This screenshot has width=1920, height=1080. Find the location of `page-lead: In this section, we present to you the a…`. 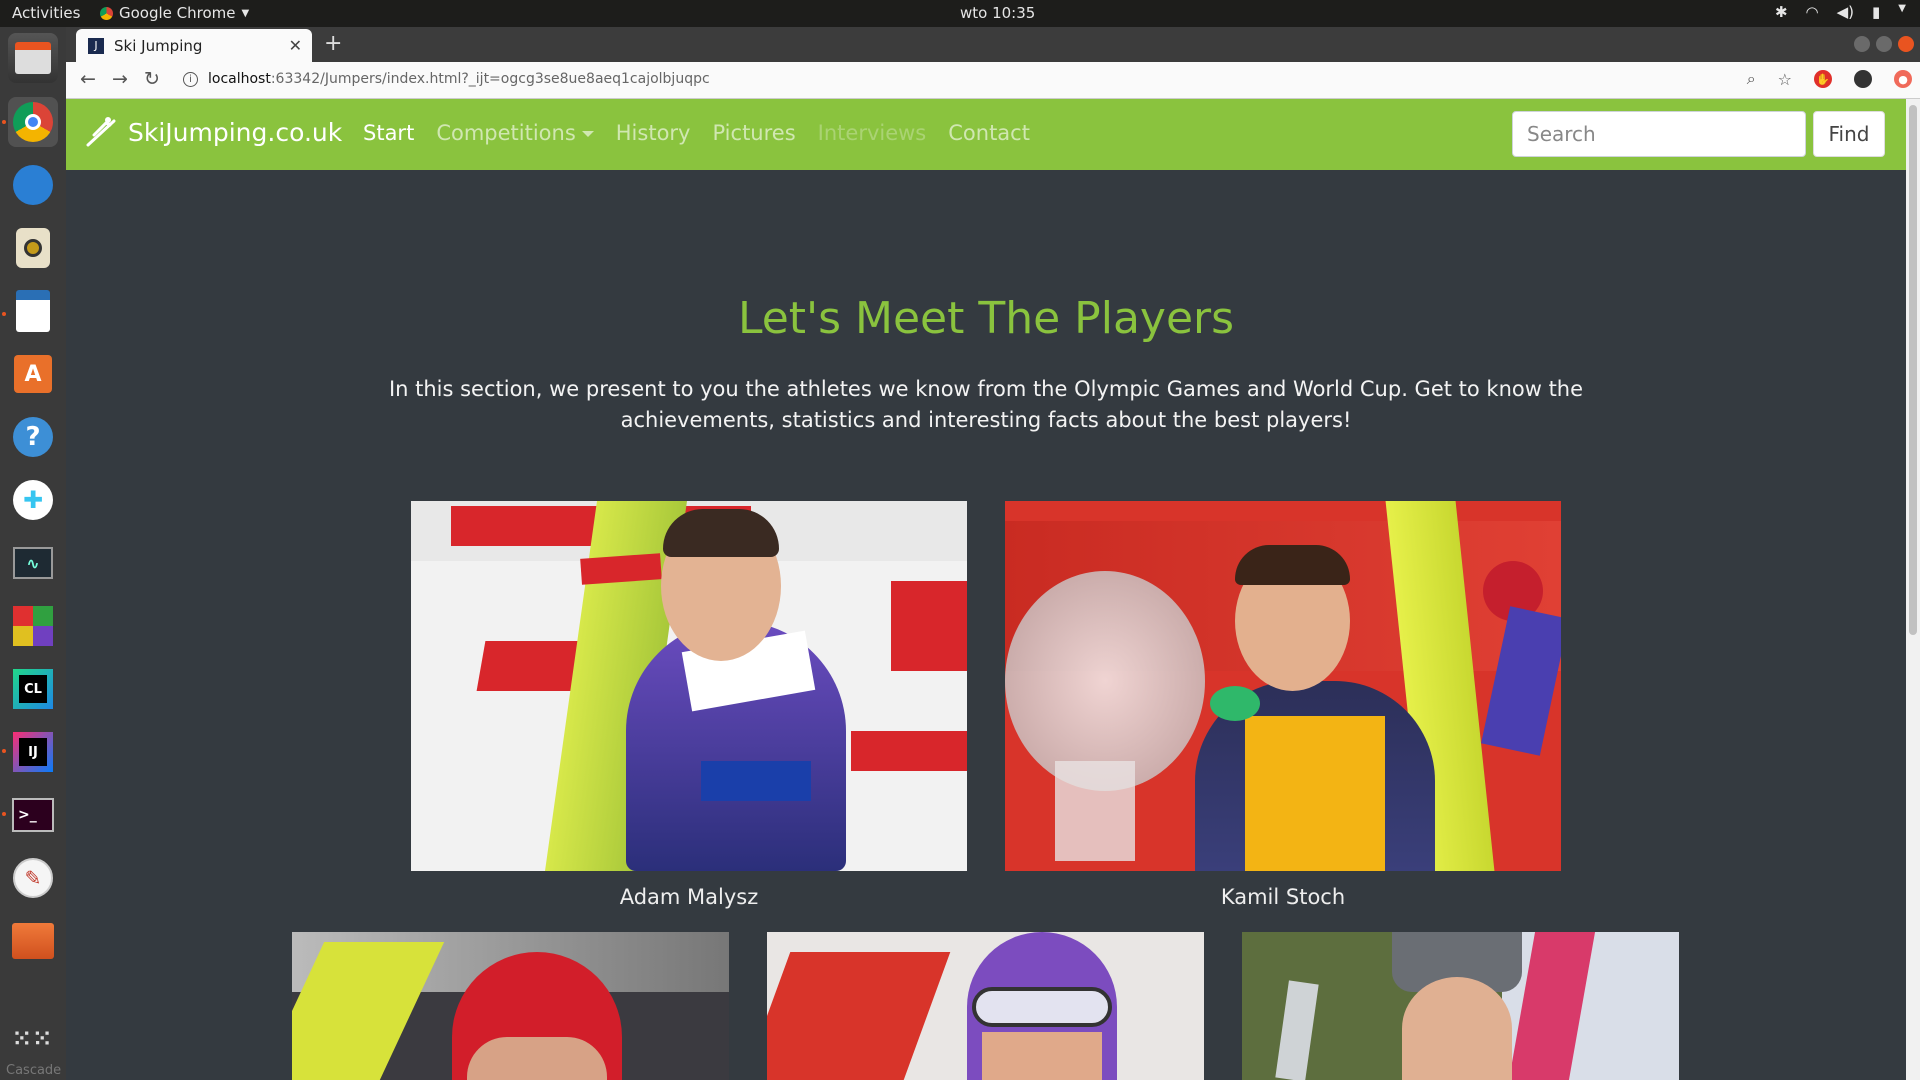

page-lead: In this section, we present to you the a… is located at coordinates (986, 404).